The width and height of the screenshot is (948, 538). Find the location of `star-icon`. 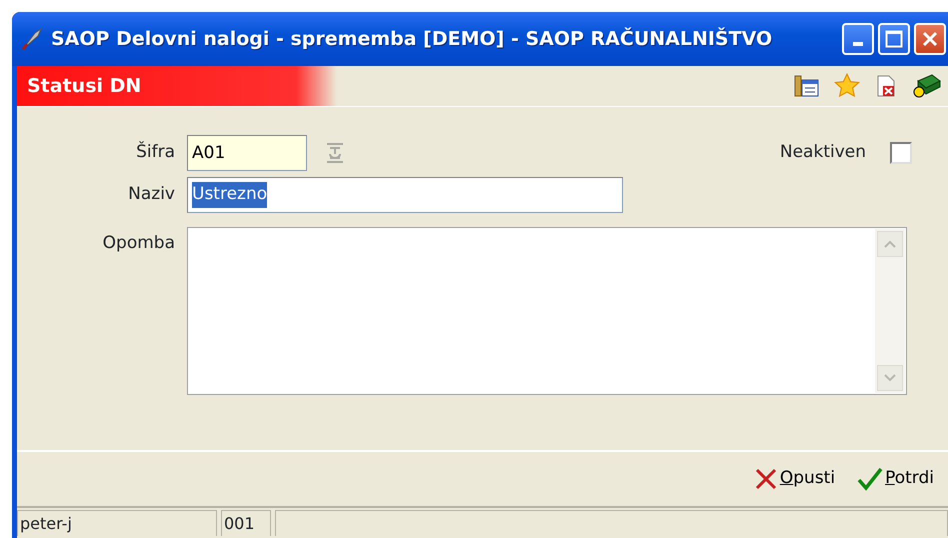

star-icon is located at coordinates (847, 86).